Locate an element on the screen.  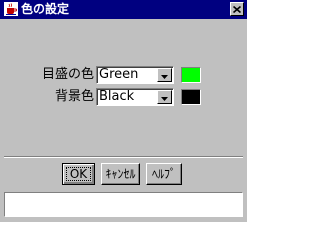
background-color-select: Black is located at coordinates (135, 97).